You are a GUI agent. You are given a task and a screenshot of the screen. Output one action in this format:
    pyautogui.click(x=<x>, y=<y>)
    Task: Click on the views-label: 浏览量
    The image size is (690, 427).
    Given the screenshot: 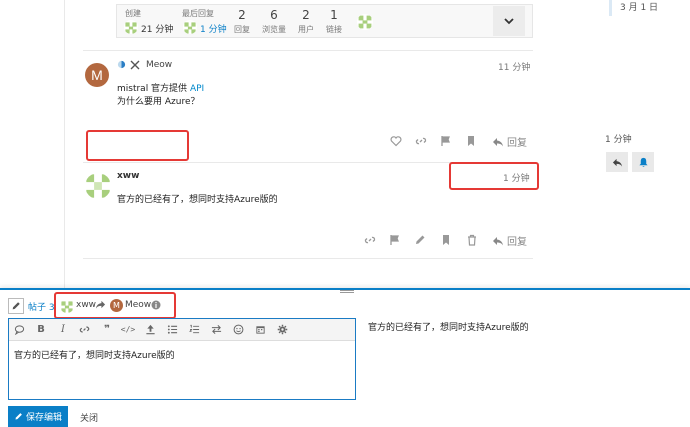 What is the action you would take?
    pyautogui.click(x=274, y=29)
    